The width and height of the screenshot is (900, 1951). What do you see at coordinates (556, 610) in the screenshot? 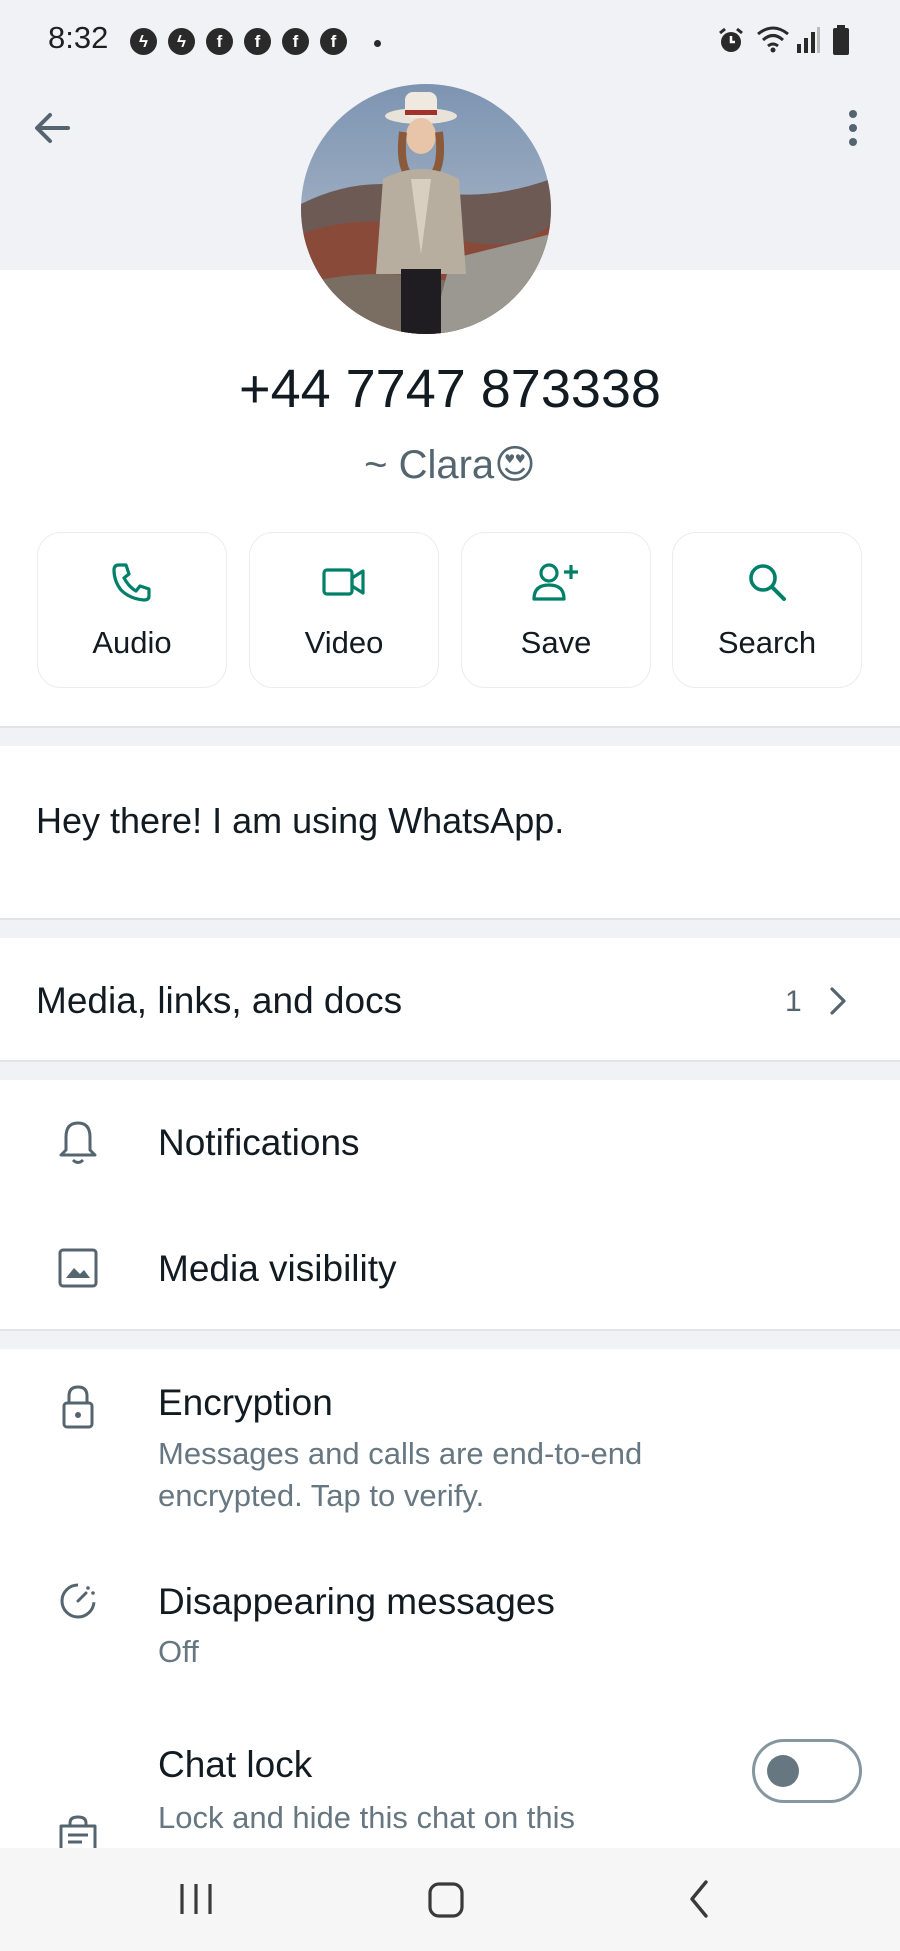
I see `save-contact-button: Save` at bounding box center [556, 610].